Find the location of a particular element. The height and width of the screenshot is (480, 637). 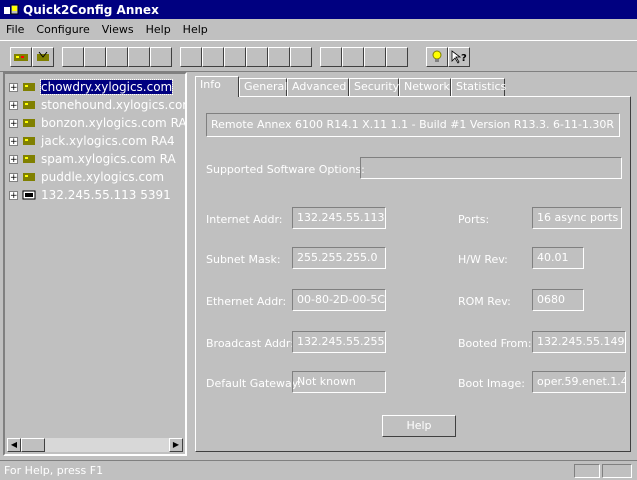

tree-item: + jack.xylogics.com RA4 is located at coordinates (92, 141).